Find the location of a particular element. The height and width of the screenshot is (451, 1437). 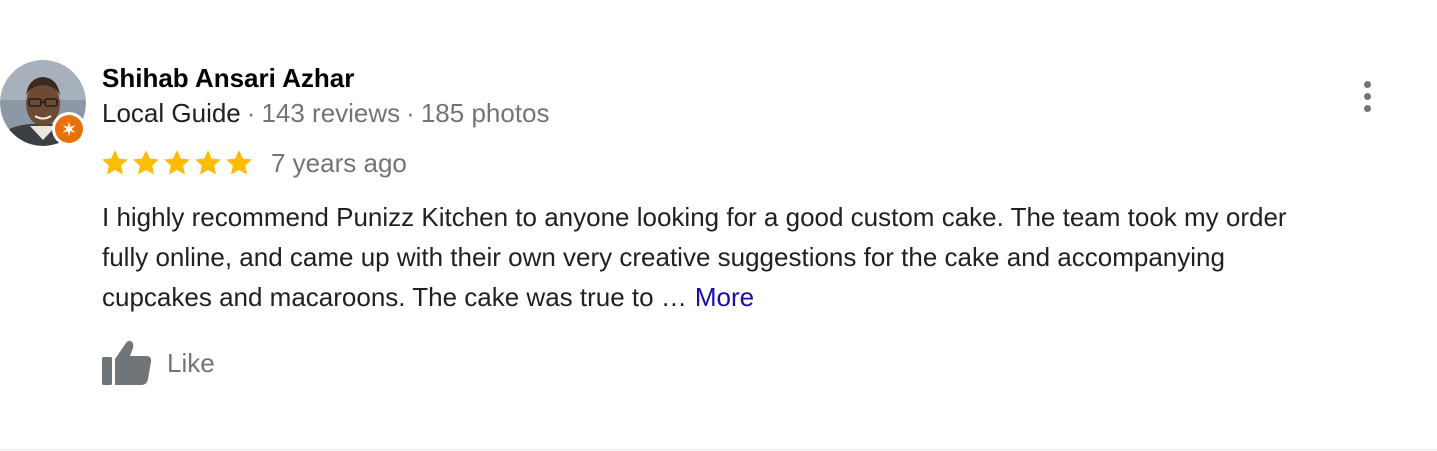

author-meta: Local Guide · 143 reviews · 185 photos is located at coordinates (326, 113).